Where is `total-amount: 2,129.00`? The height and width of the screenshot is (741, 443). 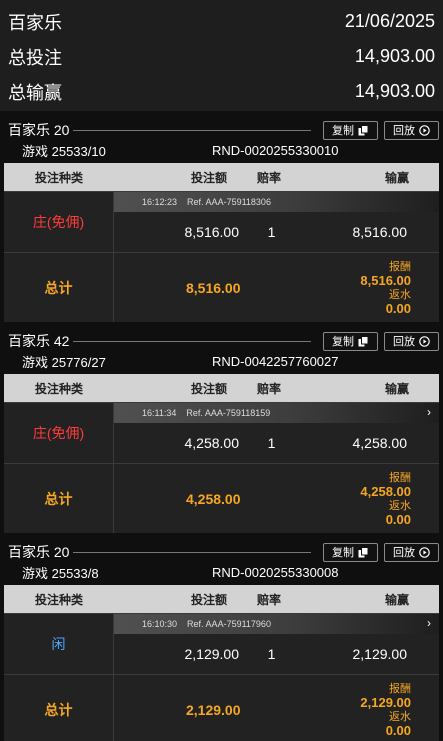 total-amount: 2,129.00 is located at coordinates (213, 709).